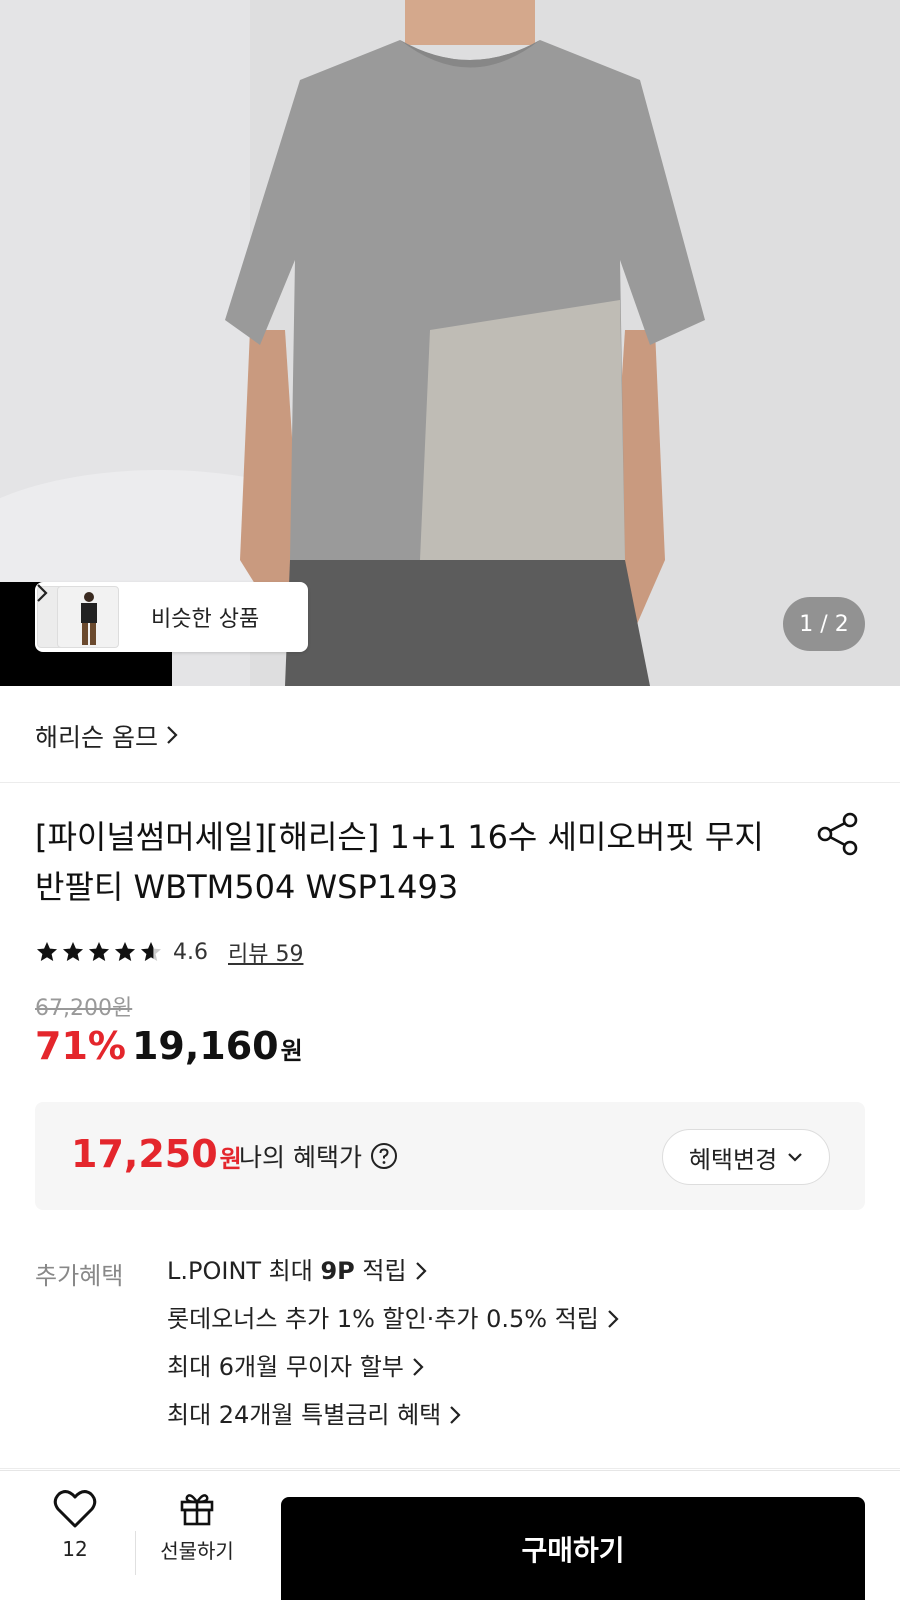 The width and height of the screenshot is (900, 1600). What do you see at coordinates (80, 1046) in the screenshot?
I see `discount-rate: 71%` at bounding box center [80, 1046].